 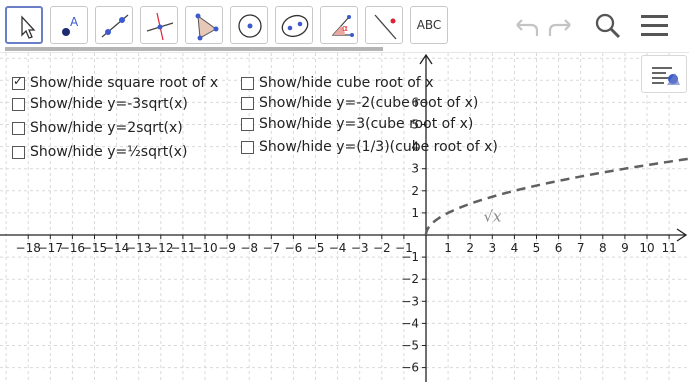 I want to click on checkbox-label: Show/hide y=-2(cube root of x), so click(x=369, y=103).